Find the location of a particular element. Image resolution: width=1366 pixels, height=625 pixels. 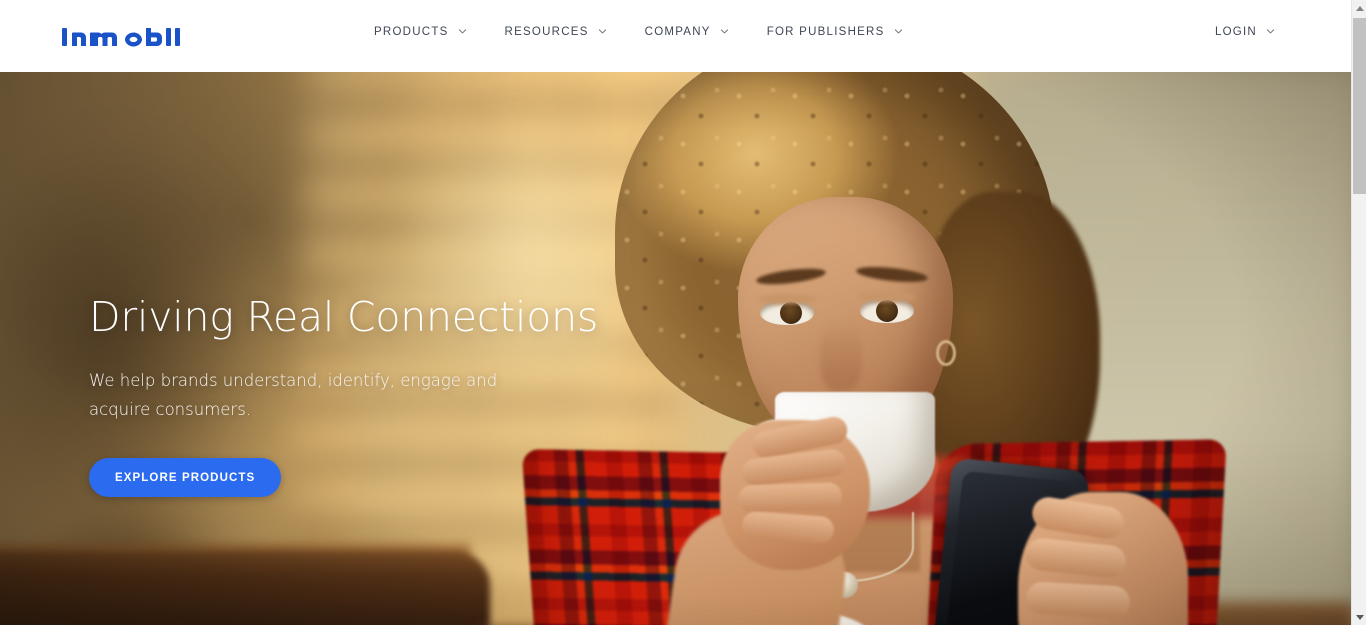

login-menu: LOGIN is located at coordinates (1245, 32).